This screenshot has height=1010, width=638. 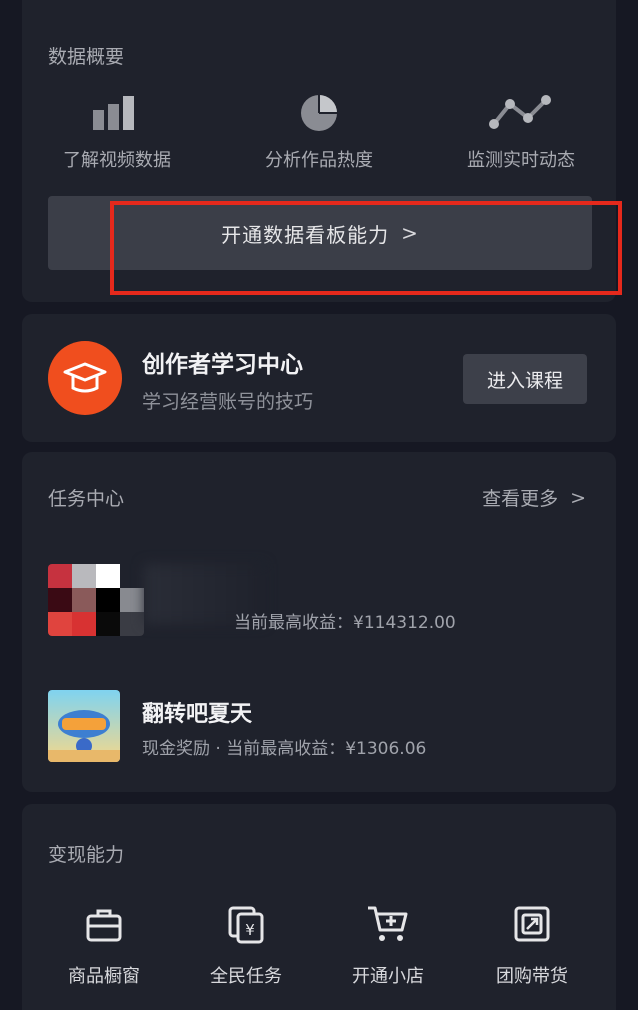 What do you see at coordinates (104, 976) in the screenshot?
I see `shop-window-label: 商品橱窗` at bounding box center [104, 976].